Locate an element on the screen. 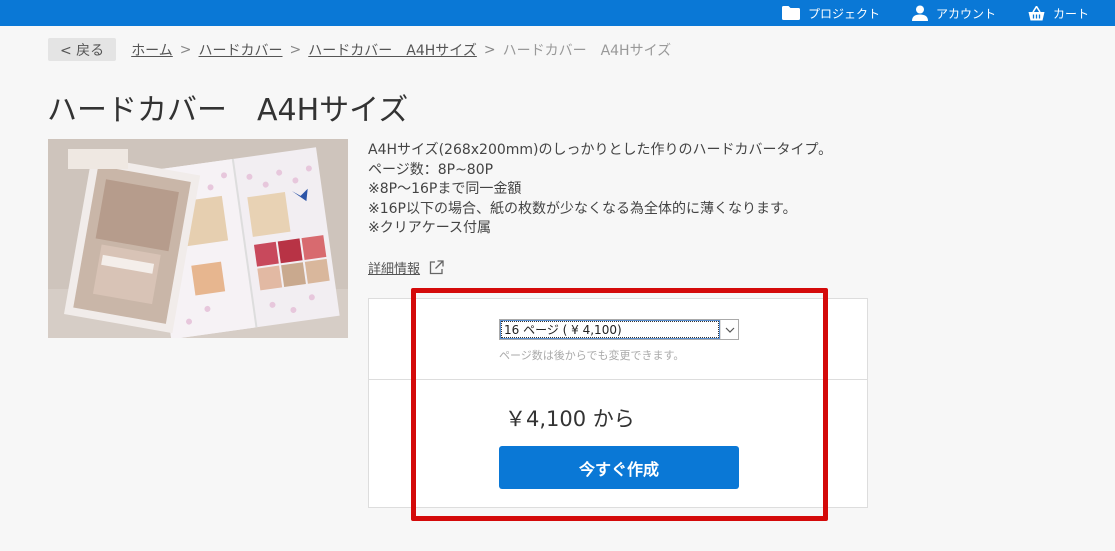  description-line: ※クリアケース付属 is located at coordinates (430, 228).